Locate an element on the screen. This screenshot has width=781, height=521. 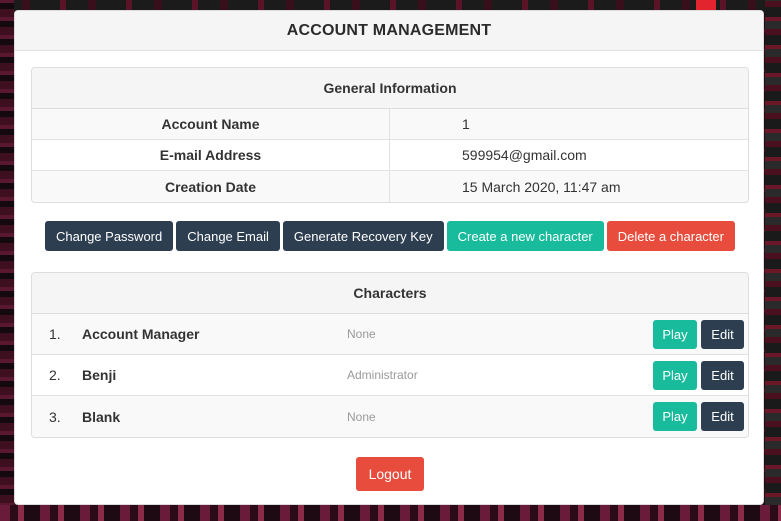
panel-header: ACCOUNT MANAGEMENT is located at coordinates (389, 31).